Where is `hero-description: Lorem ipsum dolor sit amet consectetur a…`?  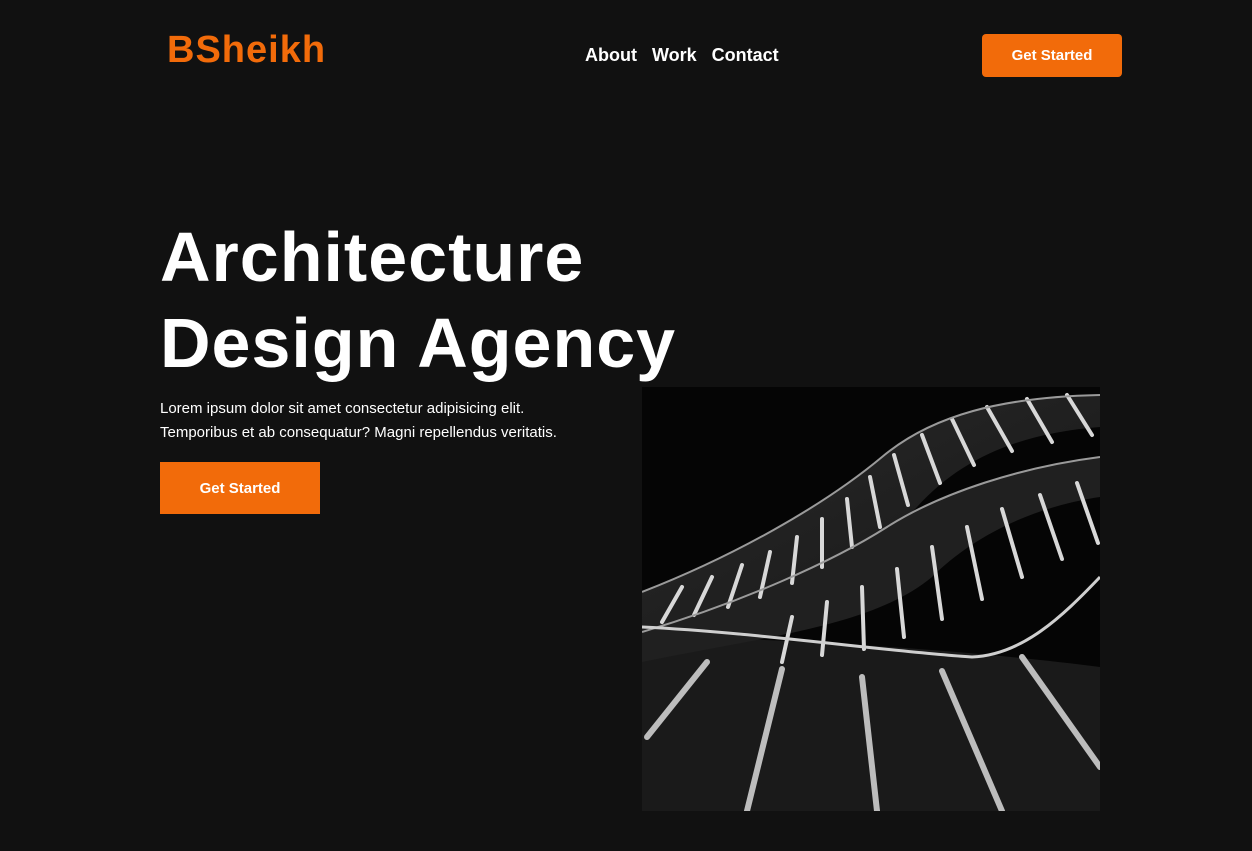 hero-description: Lorem ipsum dolor sit amet consectetur a… is located at coordinates (395, 421).